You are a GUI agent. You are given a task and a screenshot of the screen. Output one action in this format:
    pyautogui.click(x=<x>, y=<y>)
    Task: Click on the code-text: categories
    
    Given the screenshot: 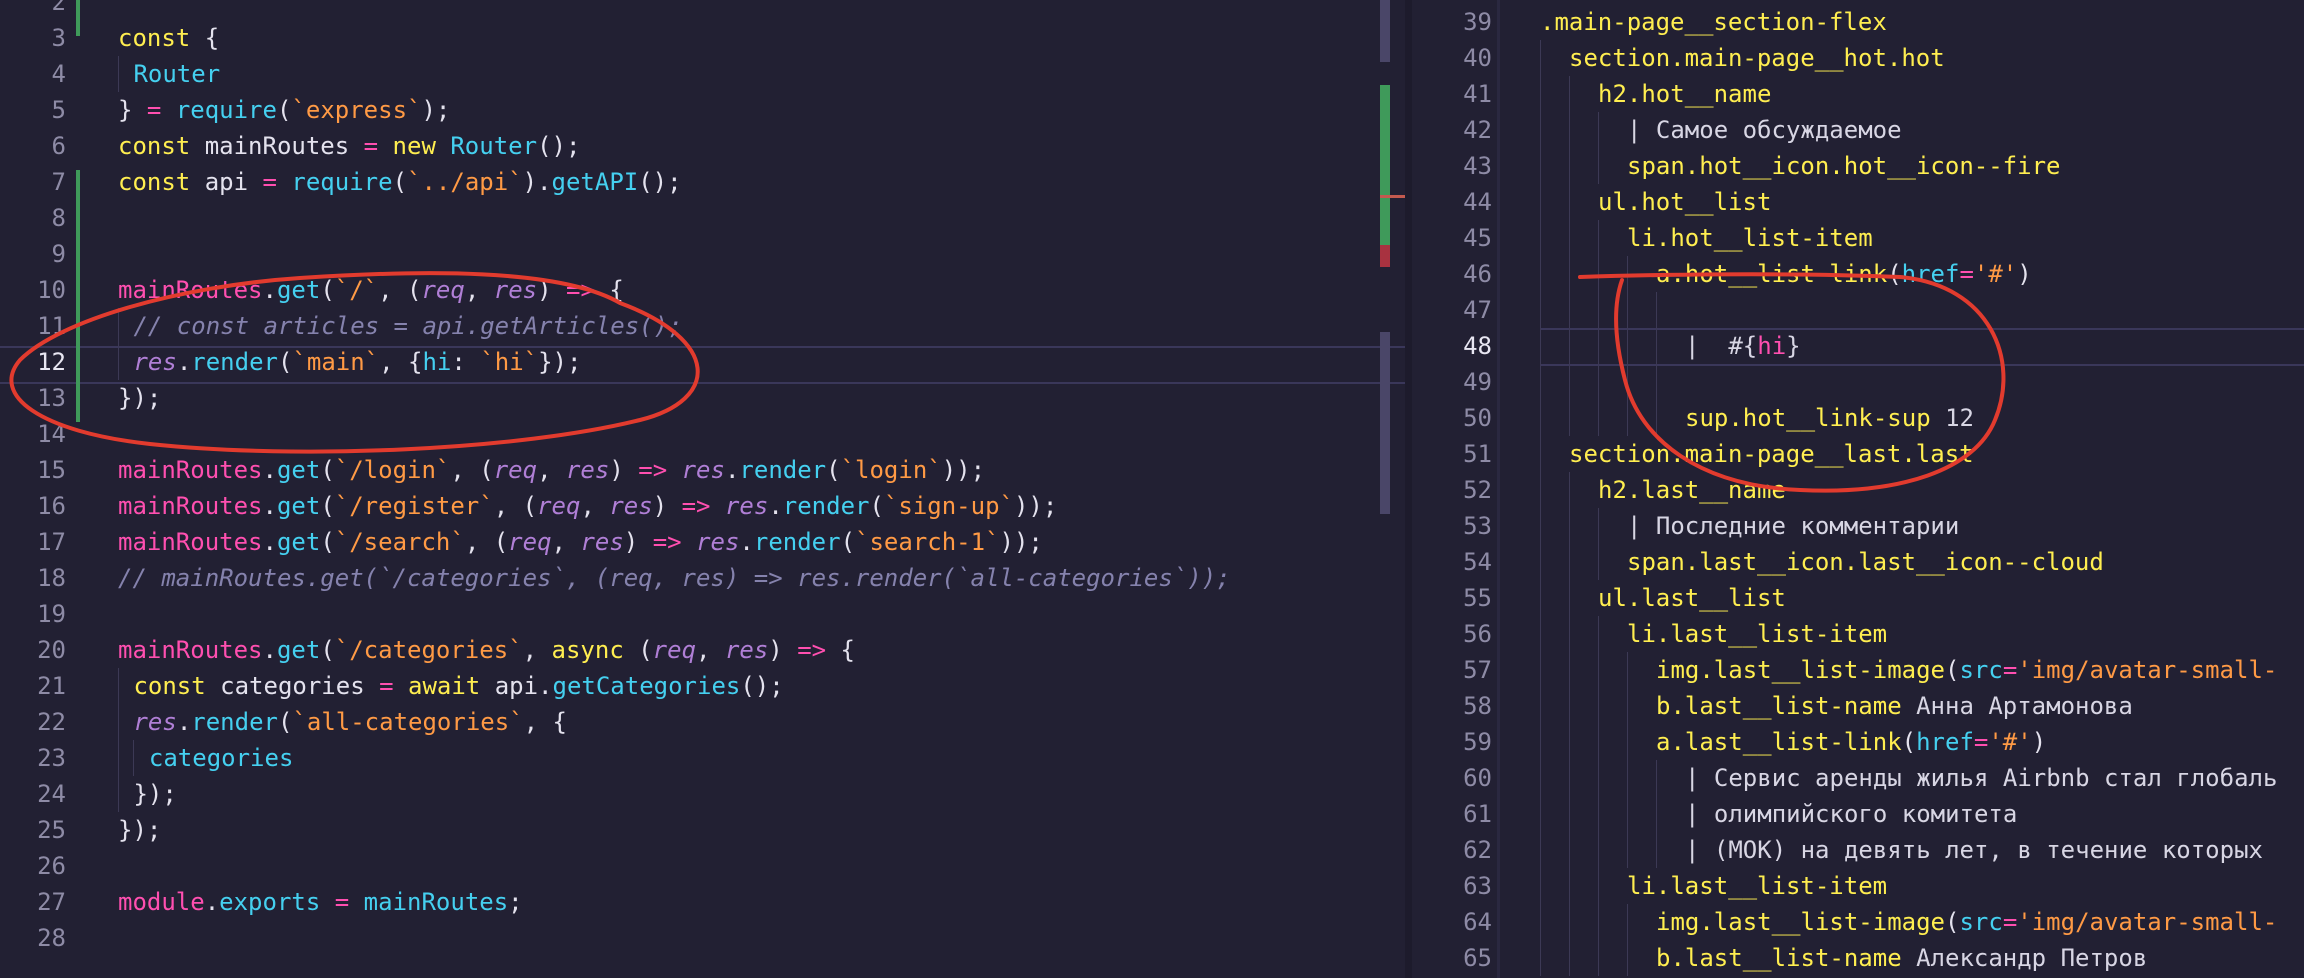 What is the action you would take?
    pyautogui.click(x=205, y=758)
    